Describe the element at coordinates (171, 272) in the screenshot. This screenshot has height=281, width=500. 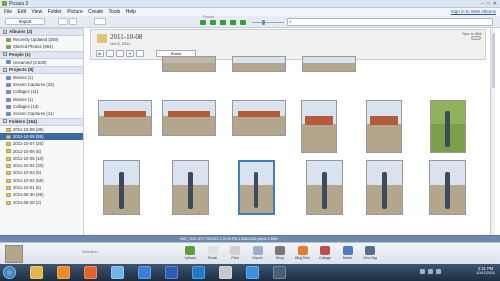
I see `taskbar-word-icon` at that location.